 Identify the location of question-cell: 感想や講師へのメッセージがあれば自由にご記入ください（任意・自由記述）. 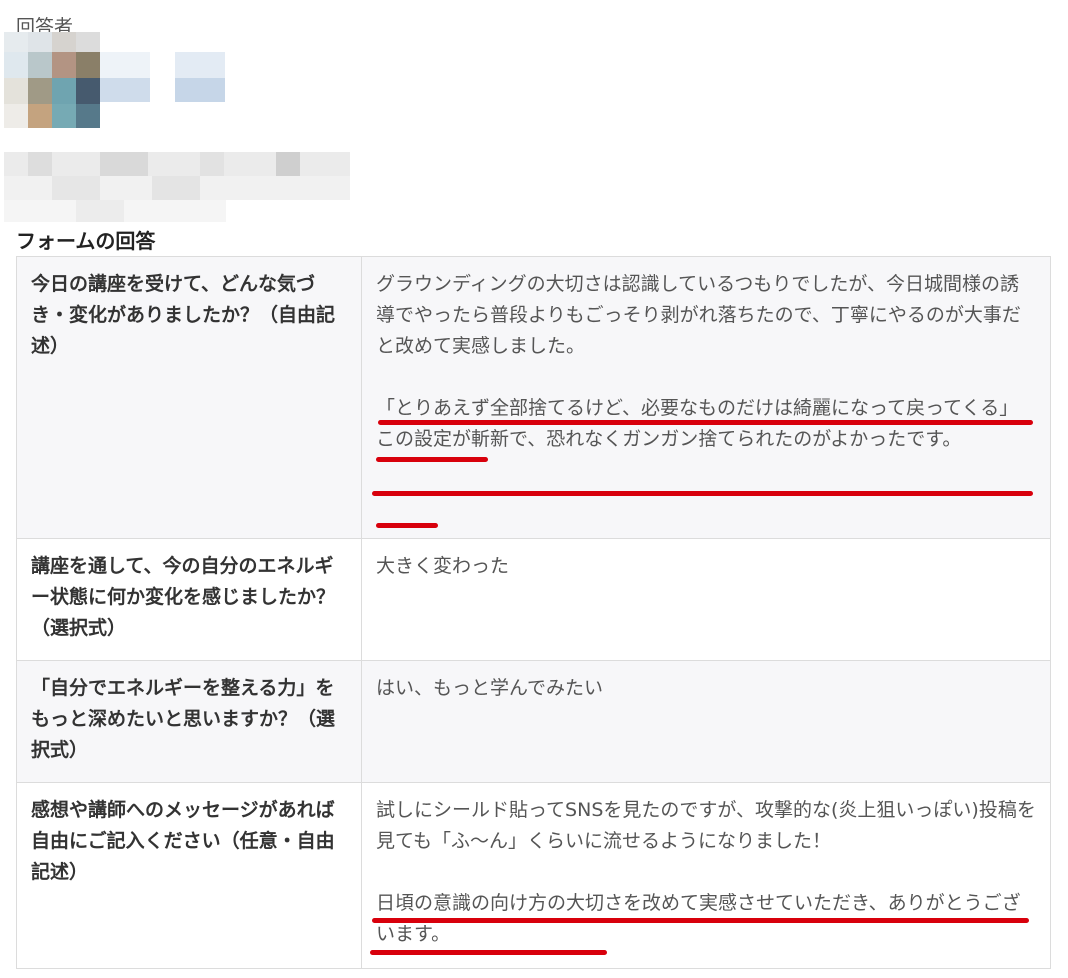
(189, 875).